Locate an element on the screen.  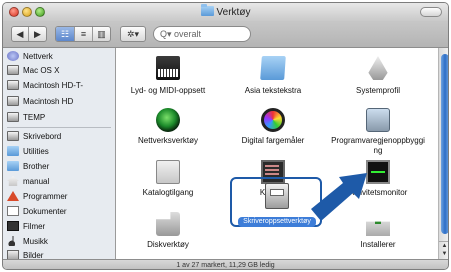
status-text: 1 av 27 markert, 11,29 GB ledig is located at coordinates (225, 265).